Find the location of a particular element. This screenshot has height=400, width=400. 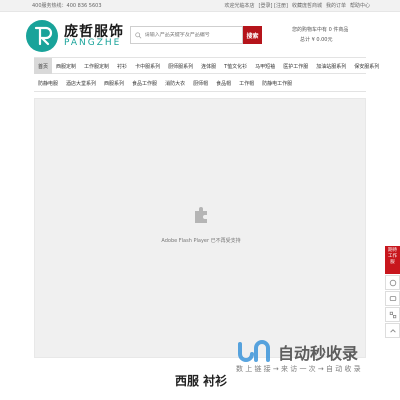

cart-count-text: 您的购物车中有 0 件商品 is located at coordinates (320, 30).